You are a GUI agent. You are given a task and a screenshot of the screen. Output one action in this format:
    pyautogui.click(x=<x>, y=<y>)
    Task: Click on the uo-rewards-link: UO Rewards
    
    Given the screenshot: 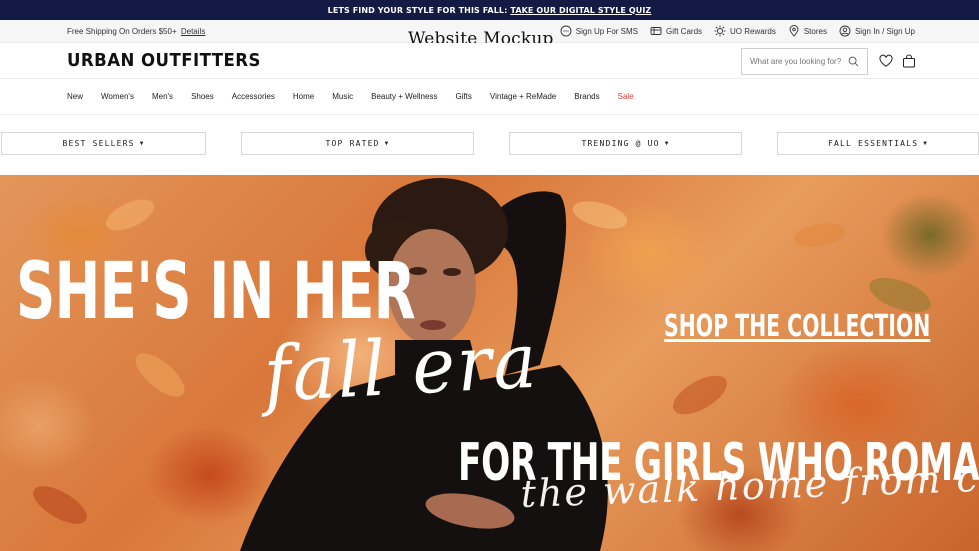 What is the action you would take?
    pyautogui.click(x=745, y=31)
    